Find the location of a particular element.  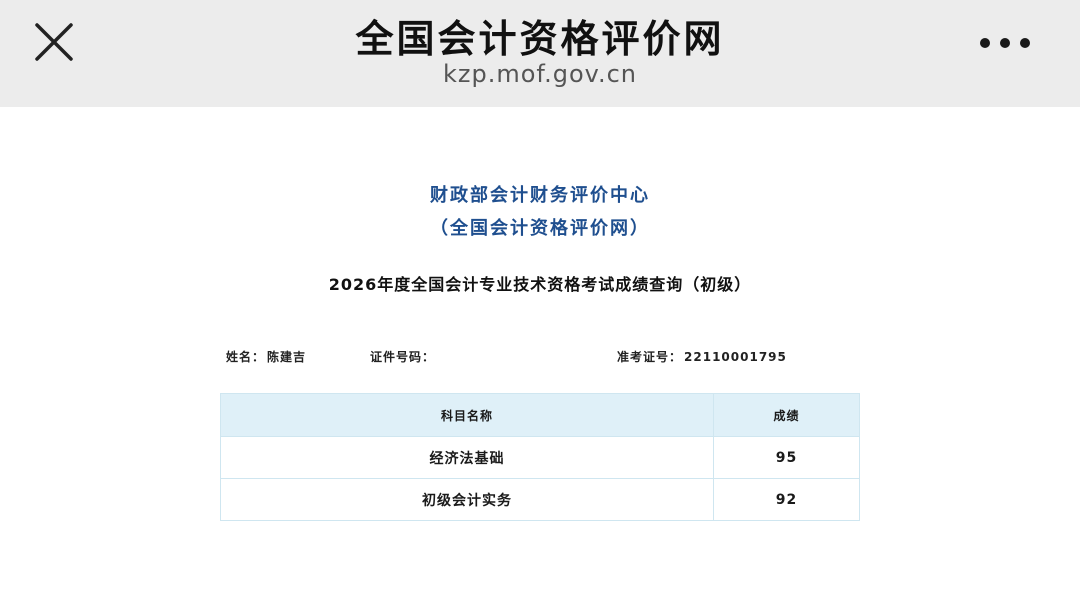

score-cell: 92 is located at coordinates (786, 499).